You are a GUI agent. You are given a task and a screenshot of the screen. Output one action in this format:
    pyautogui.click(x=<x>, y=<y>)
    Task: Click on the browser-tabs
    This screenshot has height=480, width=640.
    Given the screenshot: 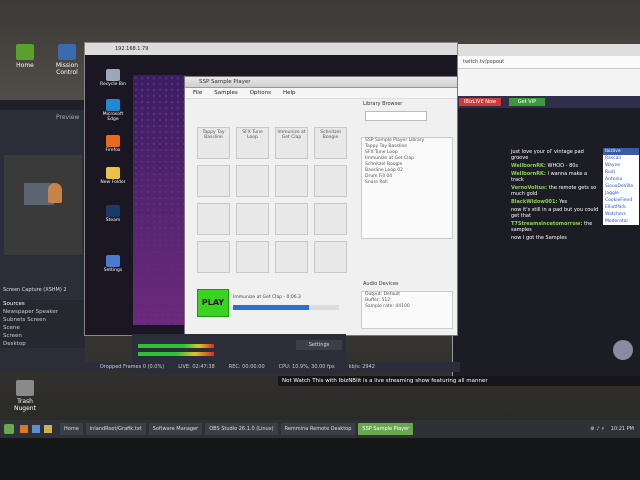 What is the action you would take?
    pyautogui.click(x=546, y=50)
    